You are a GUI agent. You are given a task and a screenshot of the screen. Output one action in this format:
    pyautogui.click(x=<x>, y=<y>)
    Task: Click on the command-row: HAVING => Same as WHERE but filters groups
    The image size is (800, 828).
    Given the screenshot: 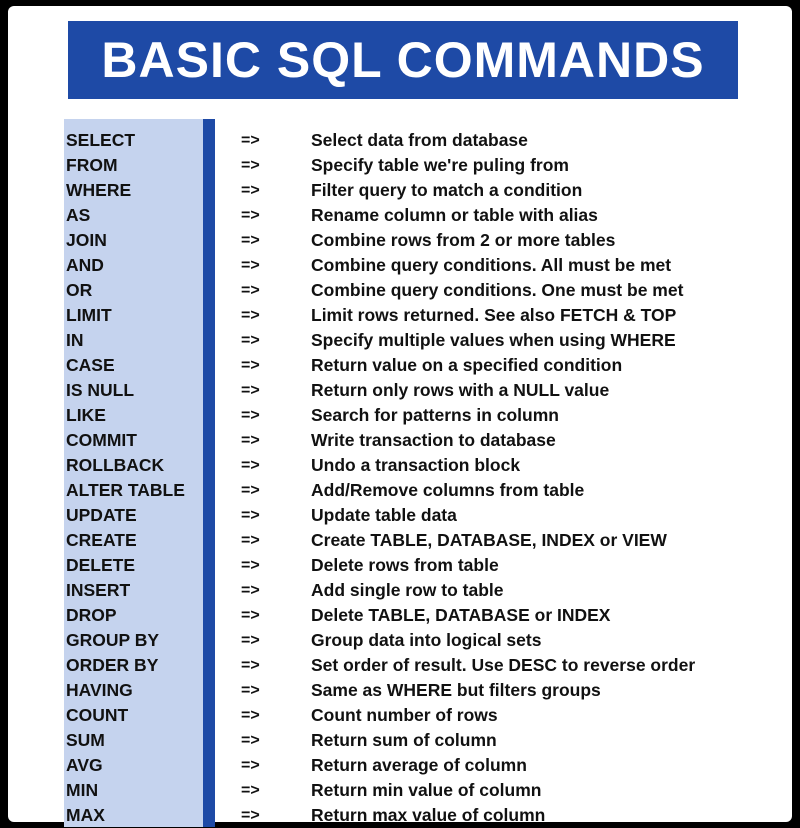 What is the action you would take?
    pyautogui.click(x=400, y=690)
    